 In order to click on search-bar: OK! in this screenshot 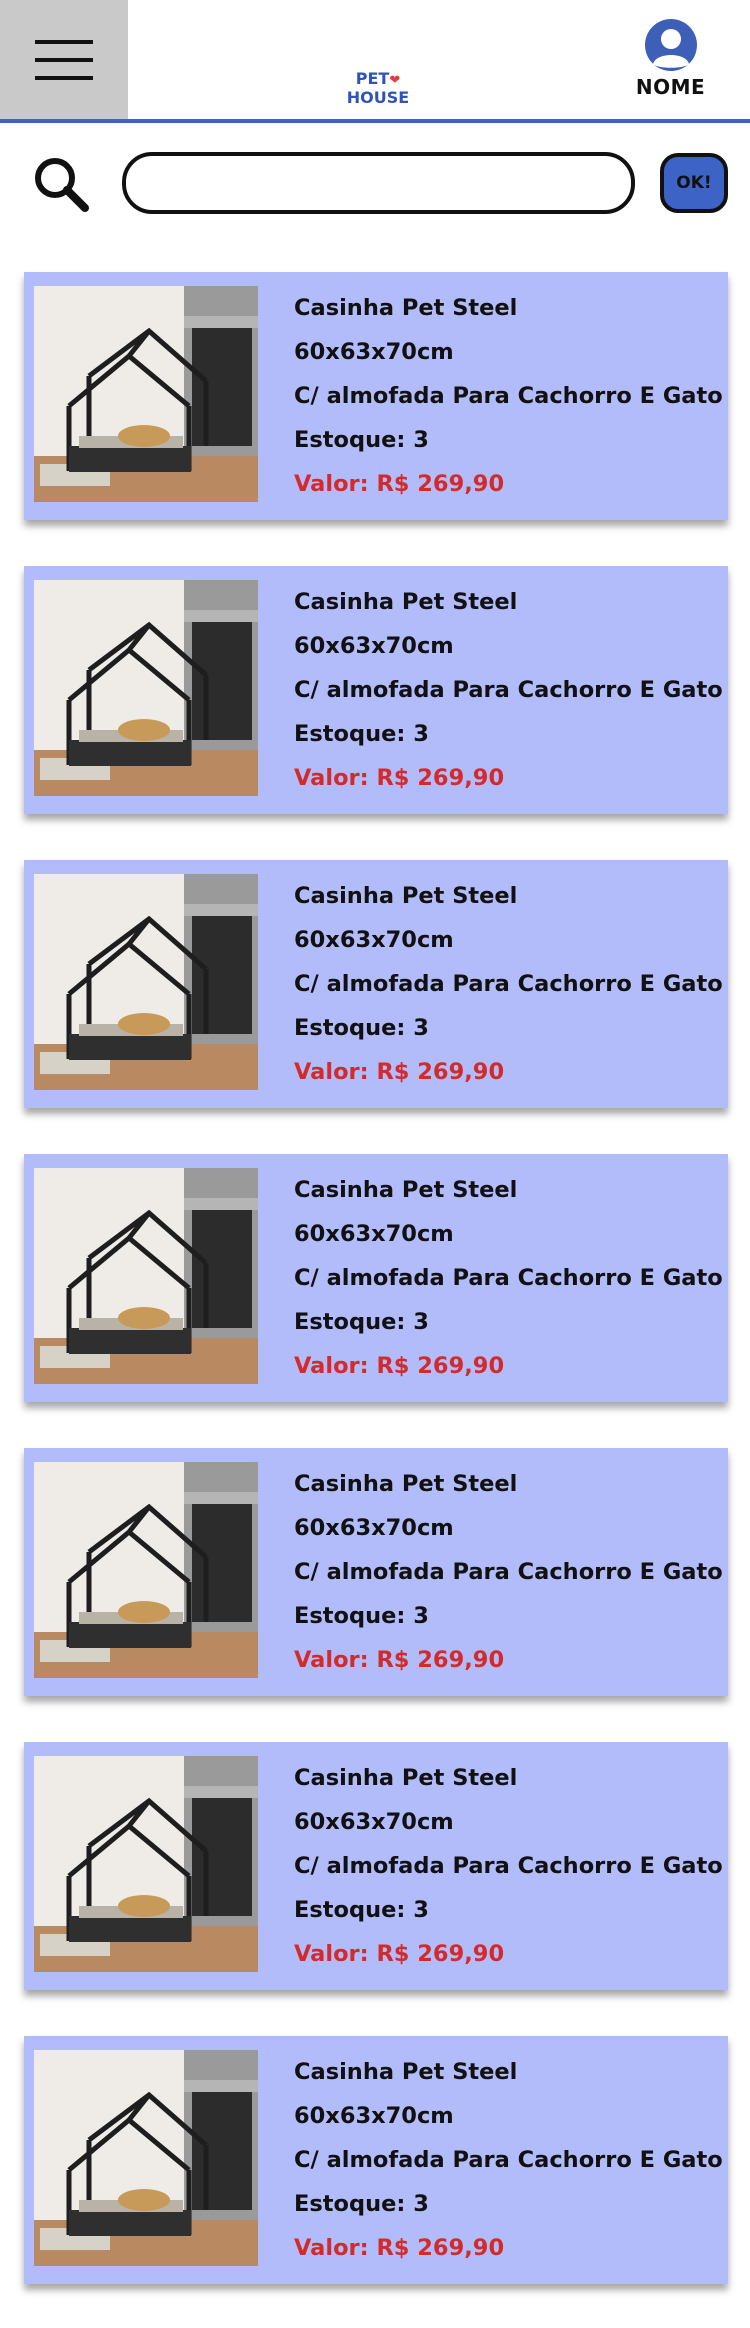, I will do `click(375, 183)`.